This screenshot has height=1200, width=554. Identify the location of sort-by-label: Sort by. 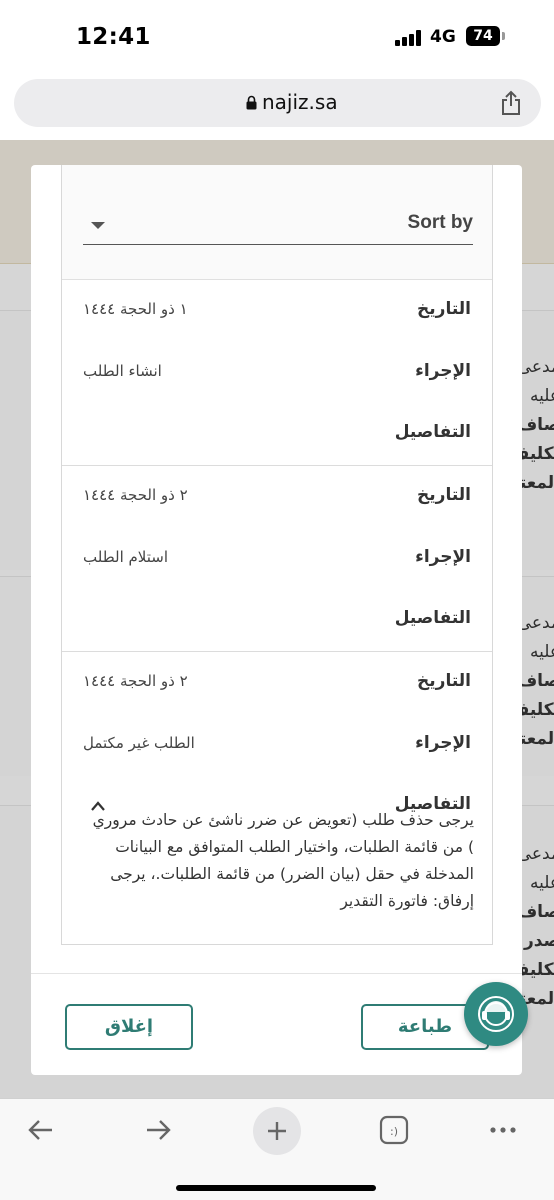
(440, 222).